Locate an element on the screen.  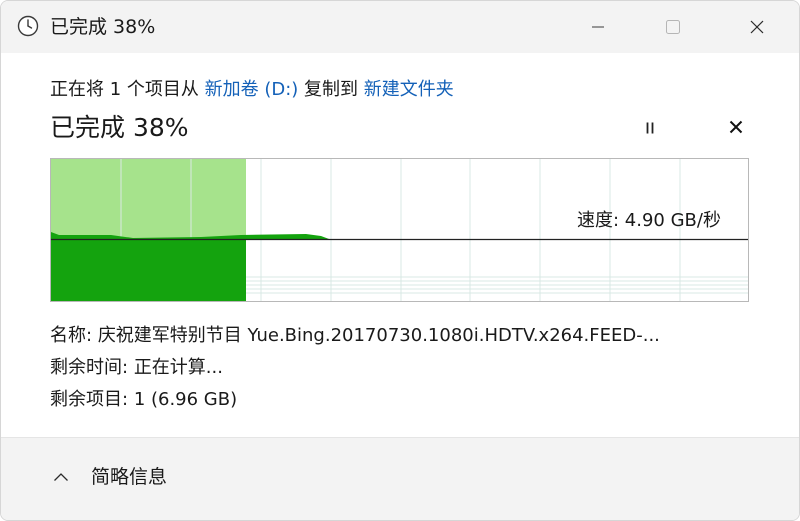
cancel-button is located at coordinates (736, 129).